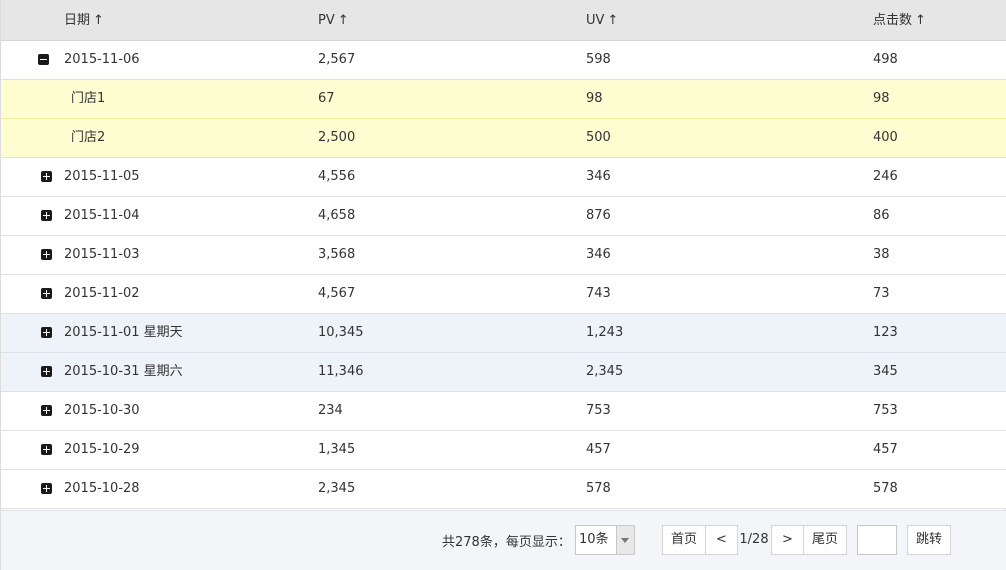 Image resolution: width=1006 pixels, height=570 pixels. Describe the element at coordinates (881, 254) in the screenshot. I see `cell-clicks: 38` at that location.